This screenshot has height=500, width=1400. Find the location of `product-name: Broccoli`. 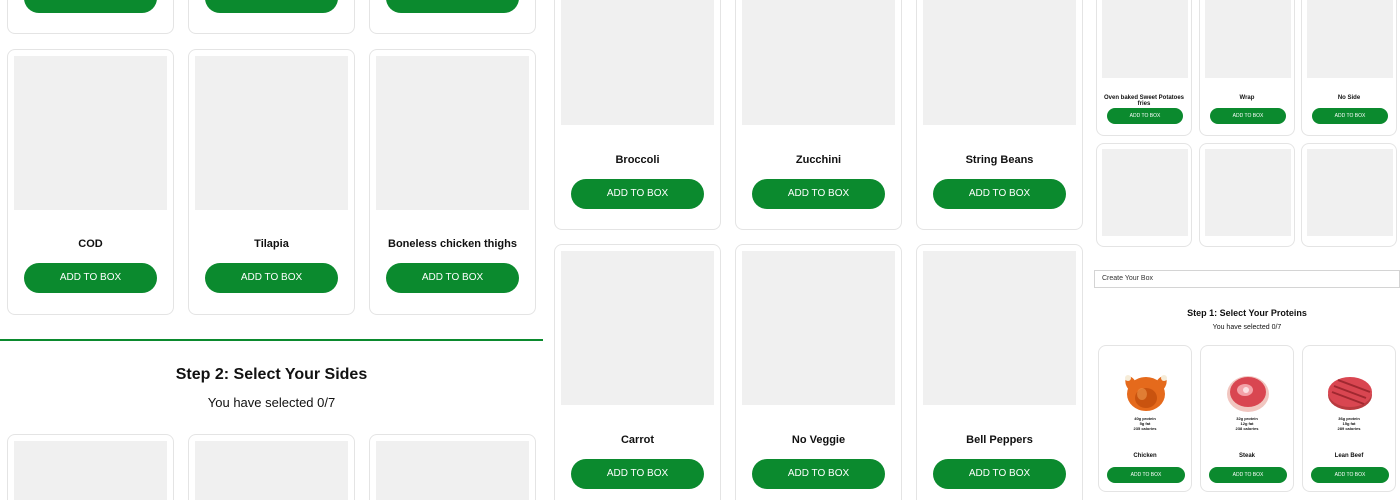

product-name: Broccoli is located at coordinates (637, 160).